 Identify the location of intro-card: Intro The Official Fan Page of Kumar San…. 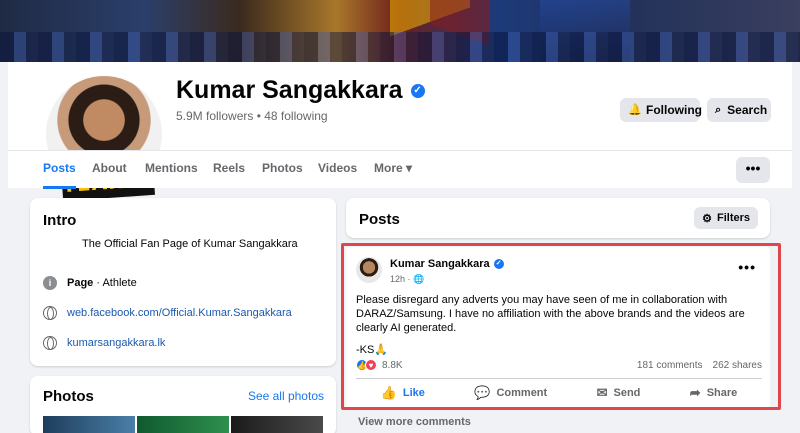
(183, 282).